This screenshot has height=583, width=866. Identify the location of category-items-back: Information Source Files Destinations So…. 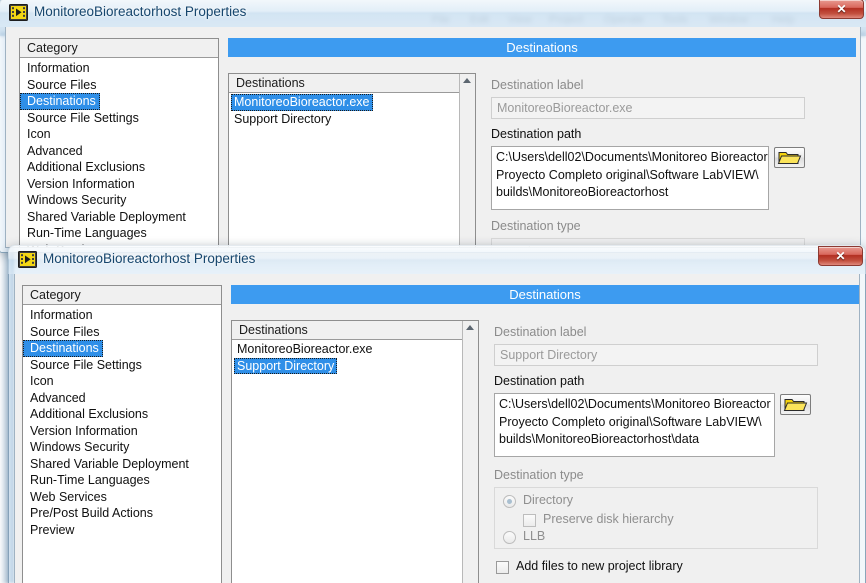
(119, 152).